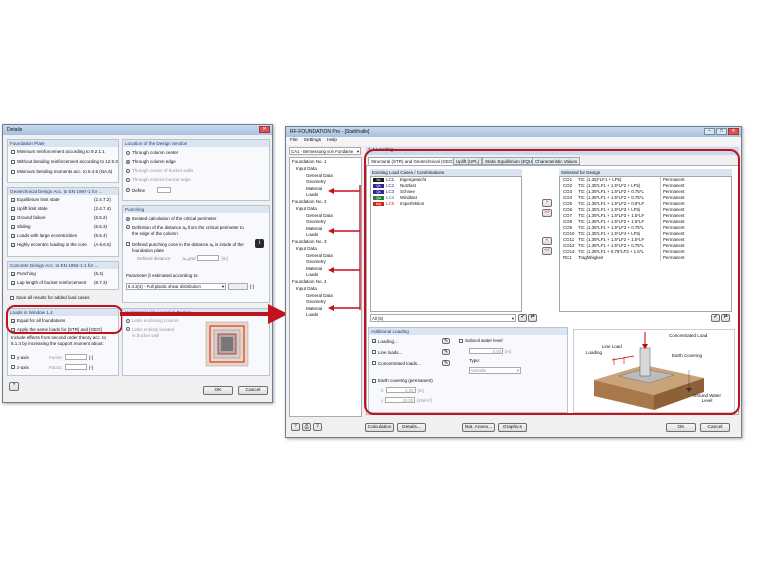 The height and width of the screenshot is (570, 760). What do you see at coordinates (164, 190) in the screenshot?
I see `define-input` at bounding box center [164, 190].